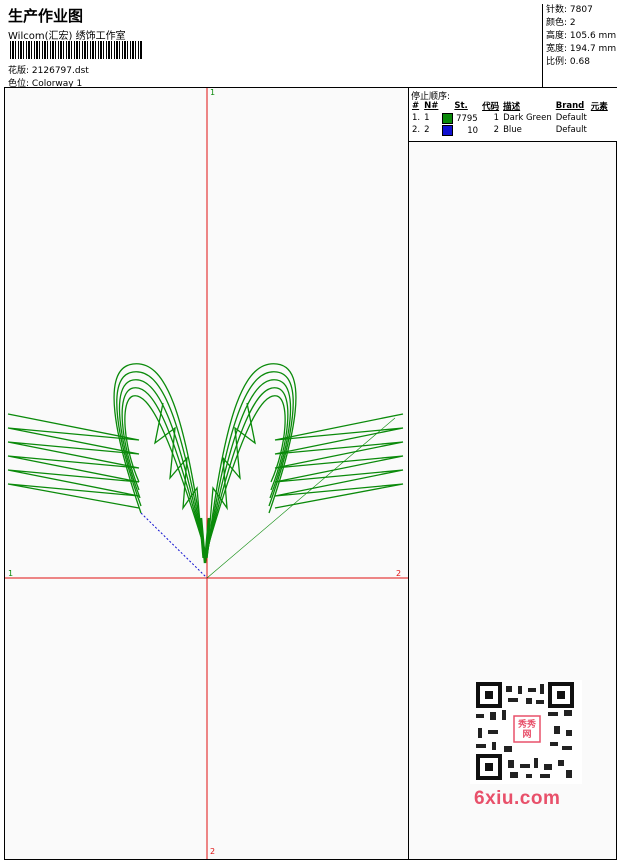 This screenshot has width=620, height=861. Describe the element at coordinates (572, 23) in the screenshot. I see `color-count-value: 2` at that location.